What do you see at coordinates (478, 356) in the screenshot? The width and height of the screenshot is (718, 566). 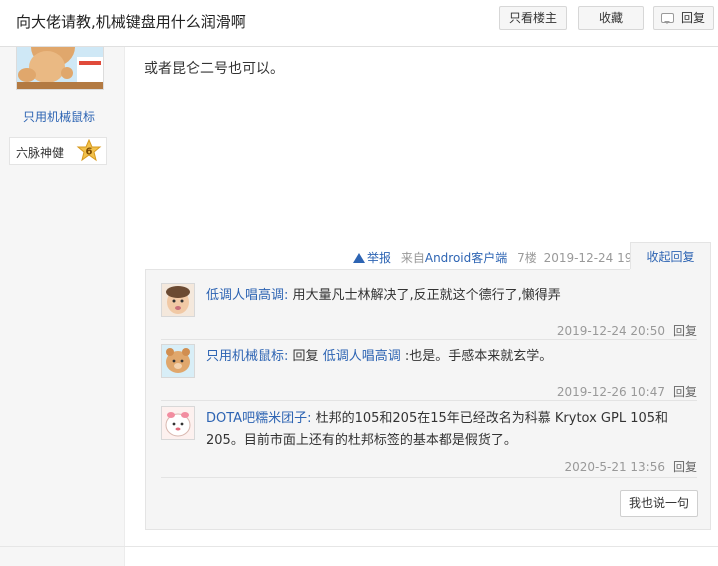 I see `comment-body: :也是。手感本来就玄学。` at bounding box center [478, 356].